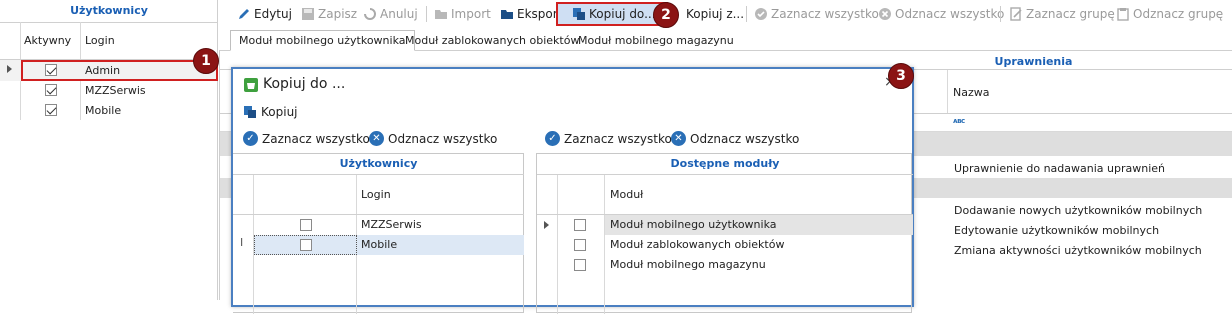 The width and height of the screenshot is (1232, 314). What do you see at coordinates (725, 163) in the screenshot?
I see `dialog-modules-header: Dostępne moduły` at bounding box center [725, 163].